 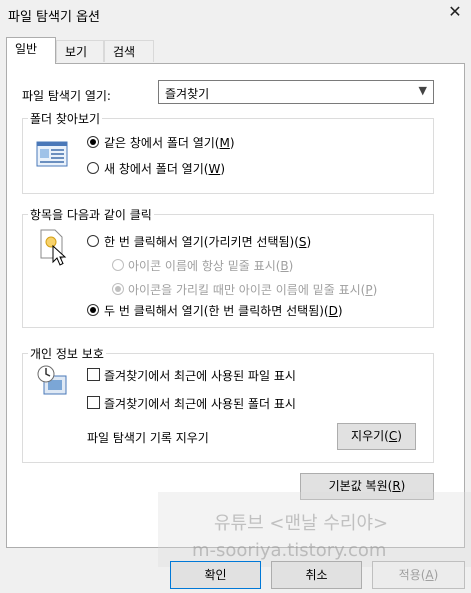 What do you see at coordinates (54, 17) in the screenshot?
I see `window-title: 파일 탐색기 옵션` at bounding box center [54, 17].